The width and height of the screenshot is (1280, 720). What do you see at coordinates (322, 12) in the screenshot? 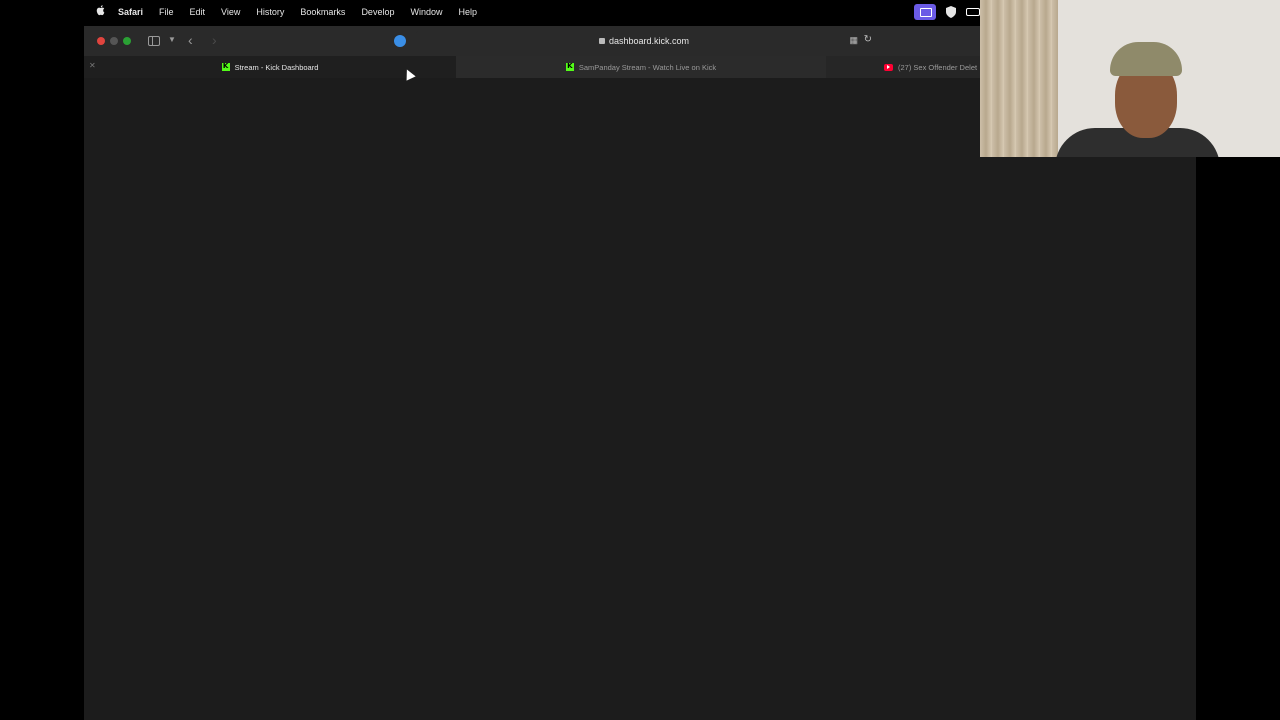
I see `menu-bookmarks: Bookmarks` at bounding box center [322, 12].